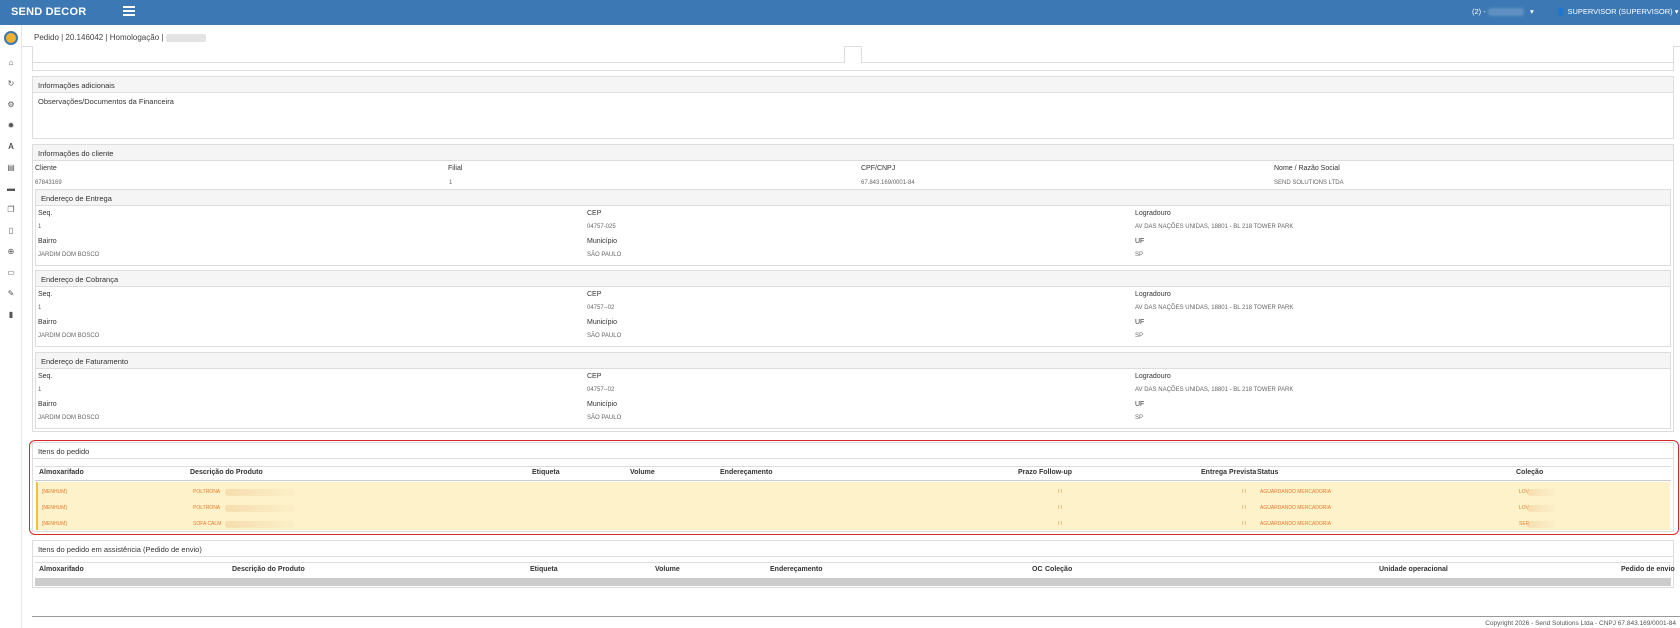 The height and width of the screenshot is (628, 1680). I want to click on assist-col-enderecamento: Endereçamento, so click(796, 569).